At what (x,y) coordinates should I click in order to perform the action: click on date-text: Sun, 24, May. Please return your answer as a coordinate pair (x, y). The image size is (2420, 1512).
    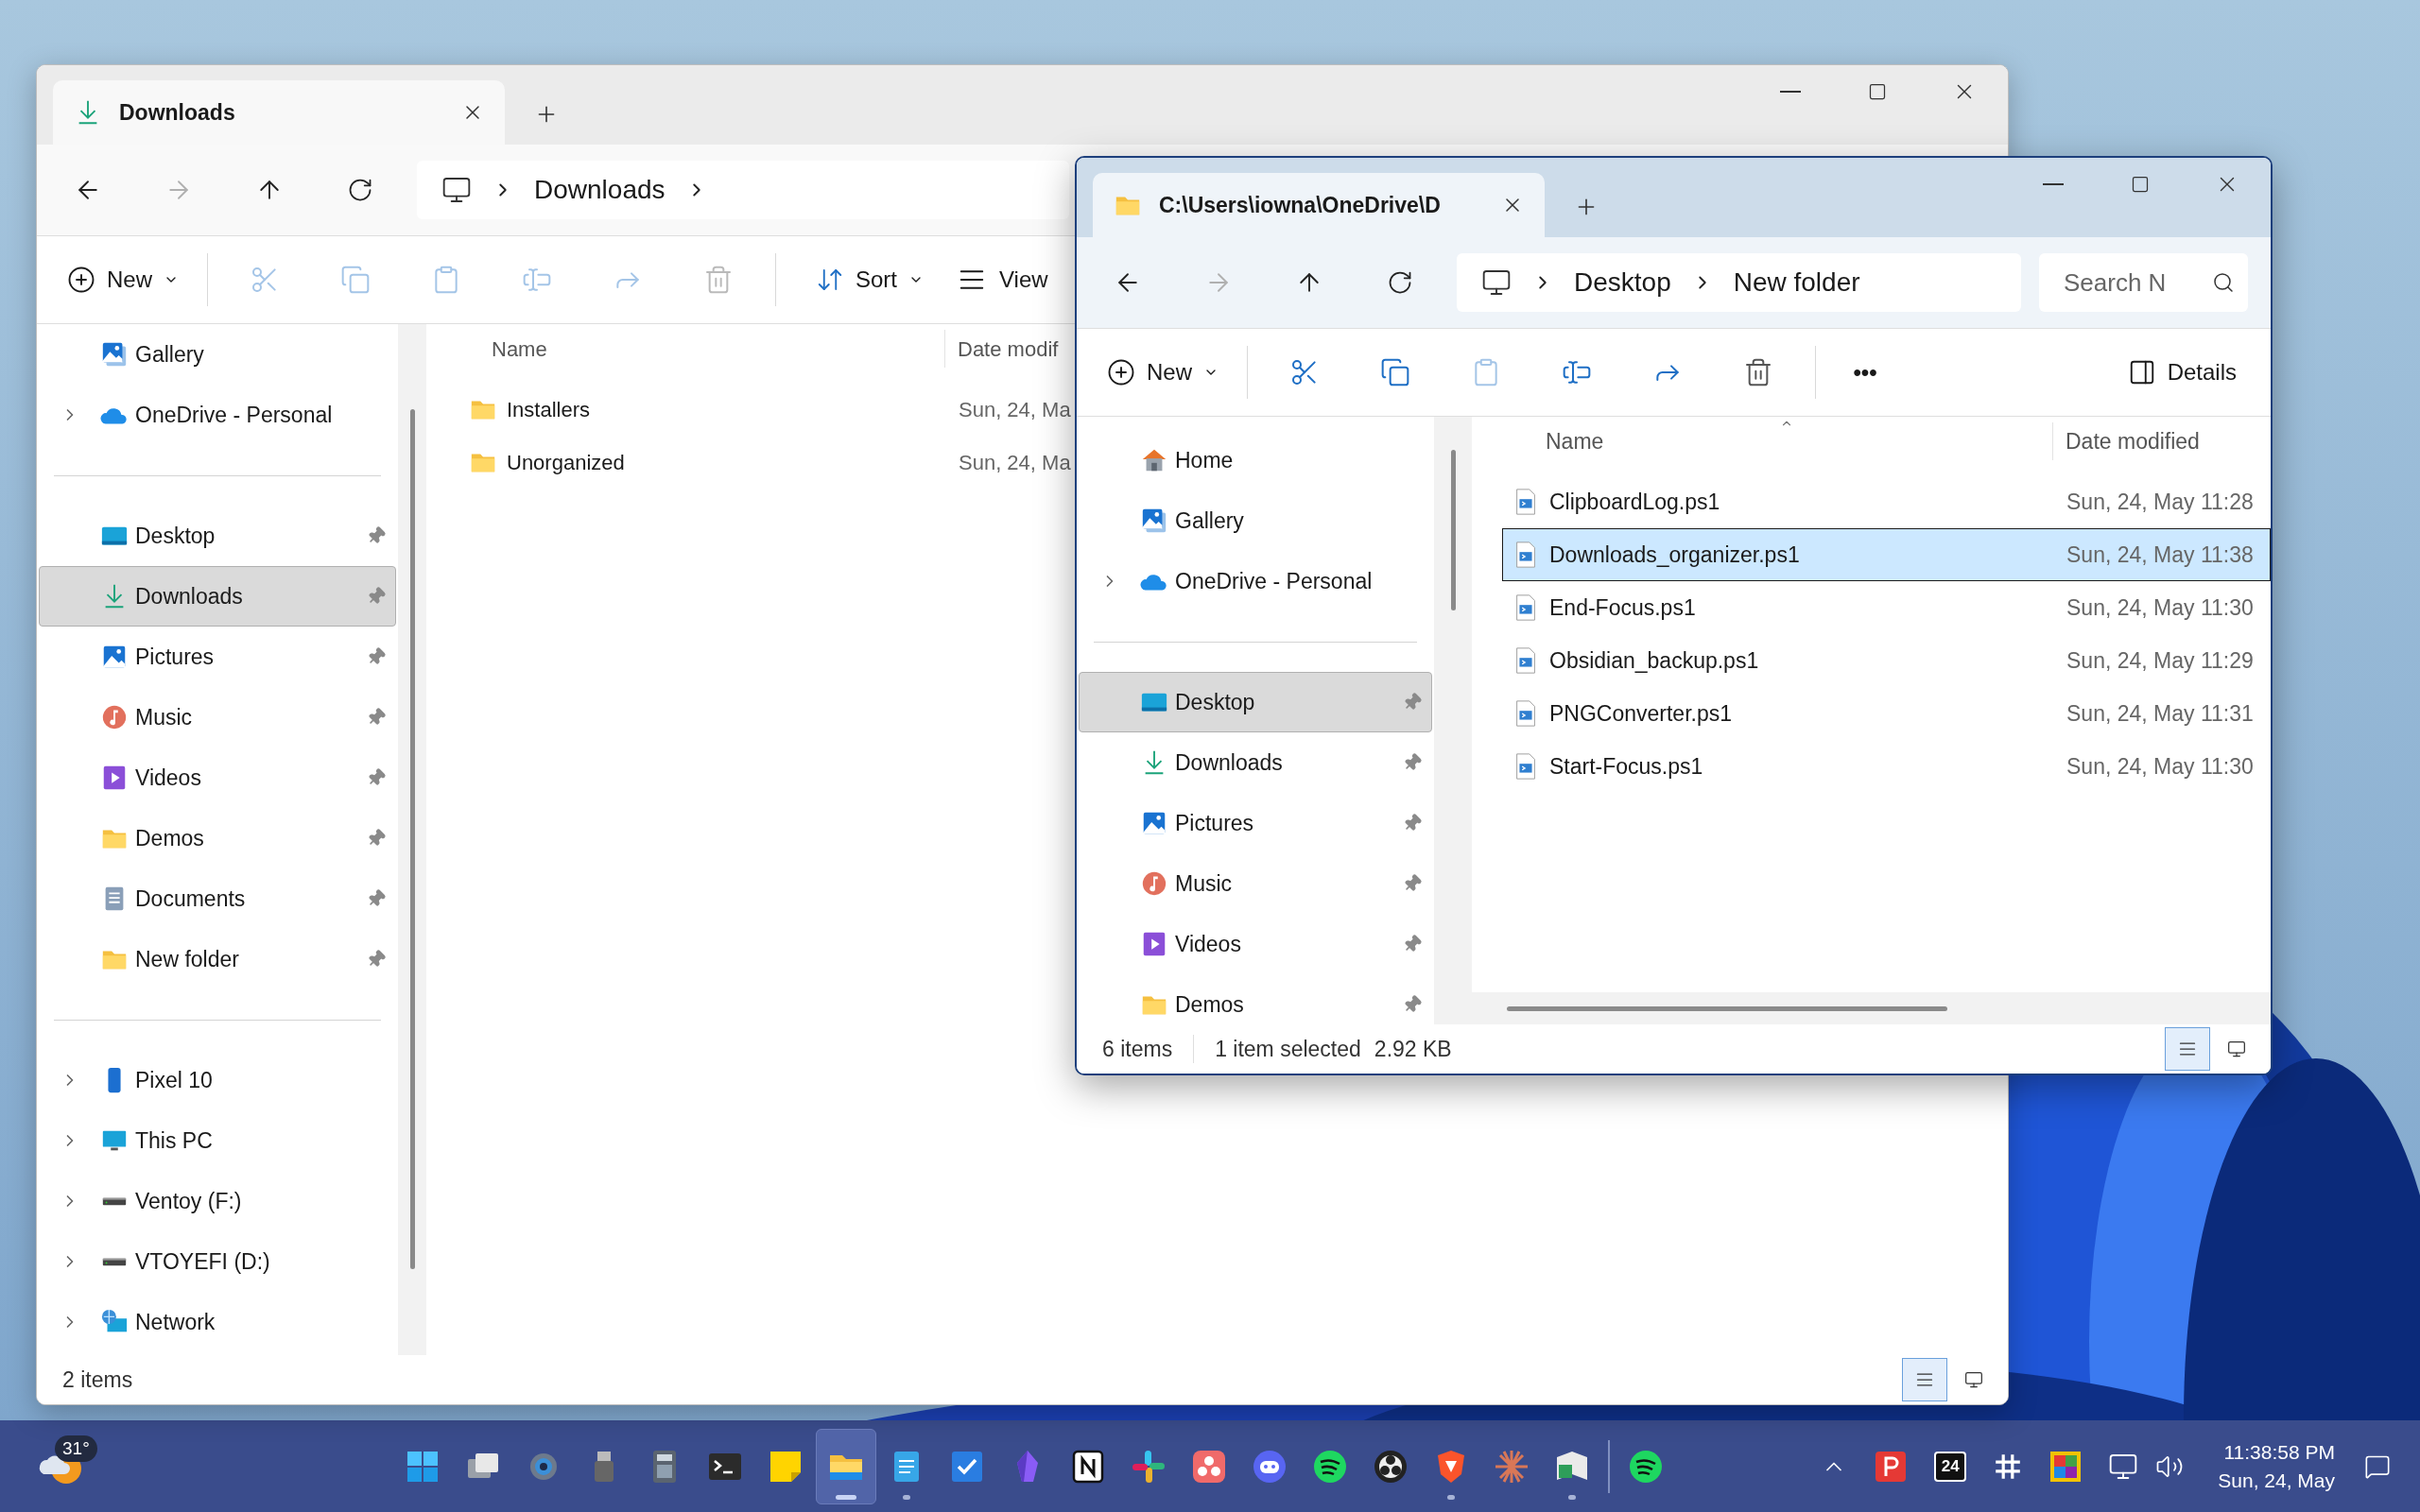
    Looking at the image, I should click on (2276, 1480).